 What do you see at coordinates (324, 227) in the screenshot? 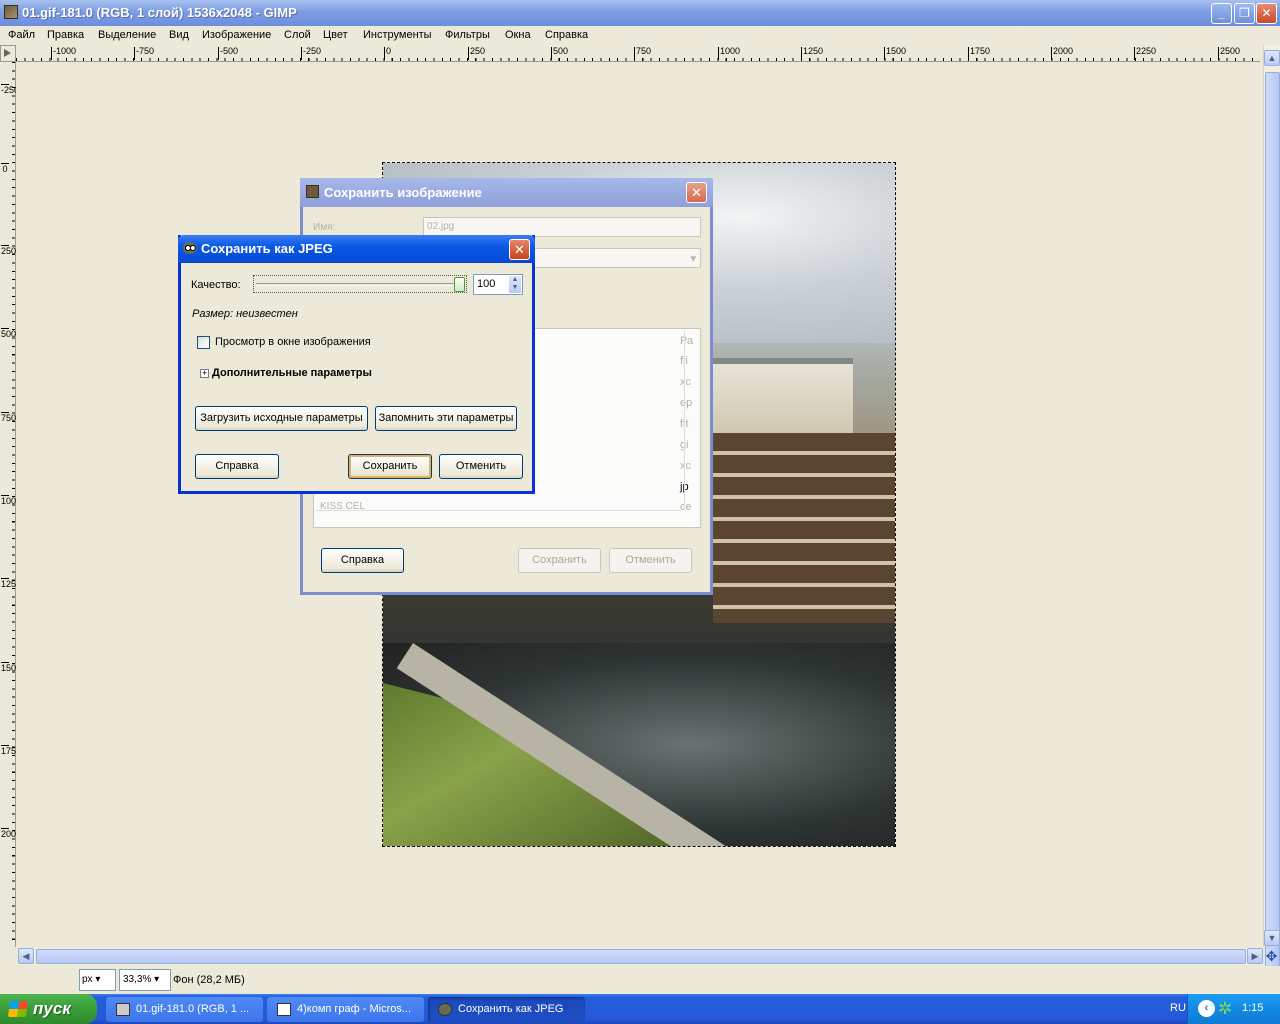
I see `name-label: Имя:` at bounding box center [324, 227].